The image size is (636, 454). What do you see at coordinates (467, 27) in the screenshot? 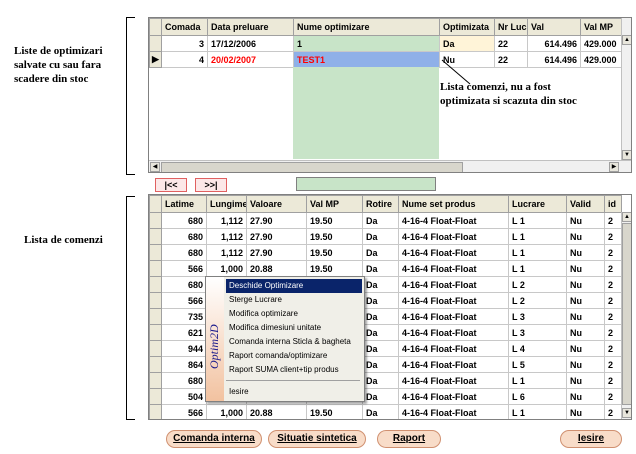
I see `col-optimizata: Optimizata` at bounding box center [467, 27].